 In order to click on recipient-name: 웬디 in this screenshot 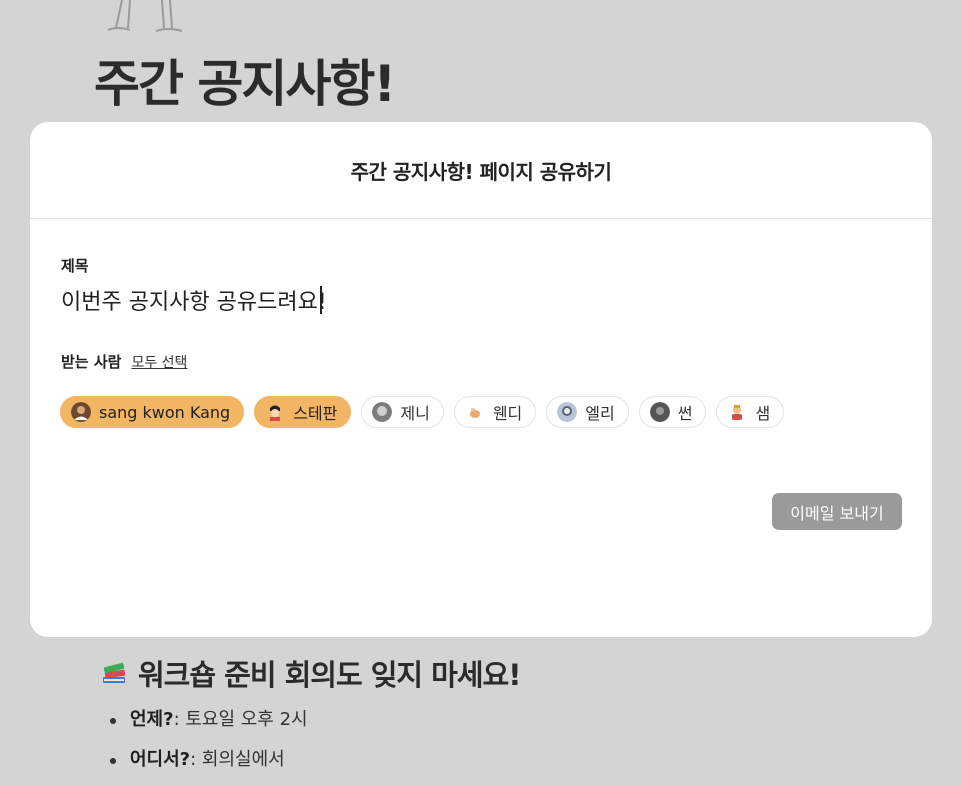, I will do `click(507, 413)`.